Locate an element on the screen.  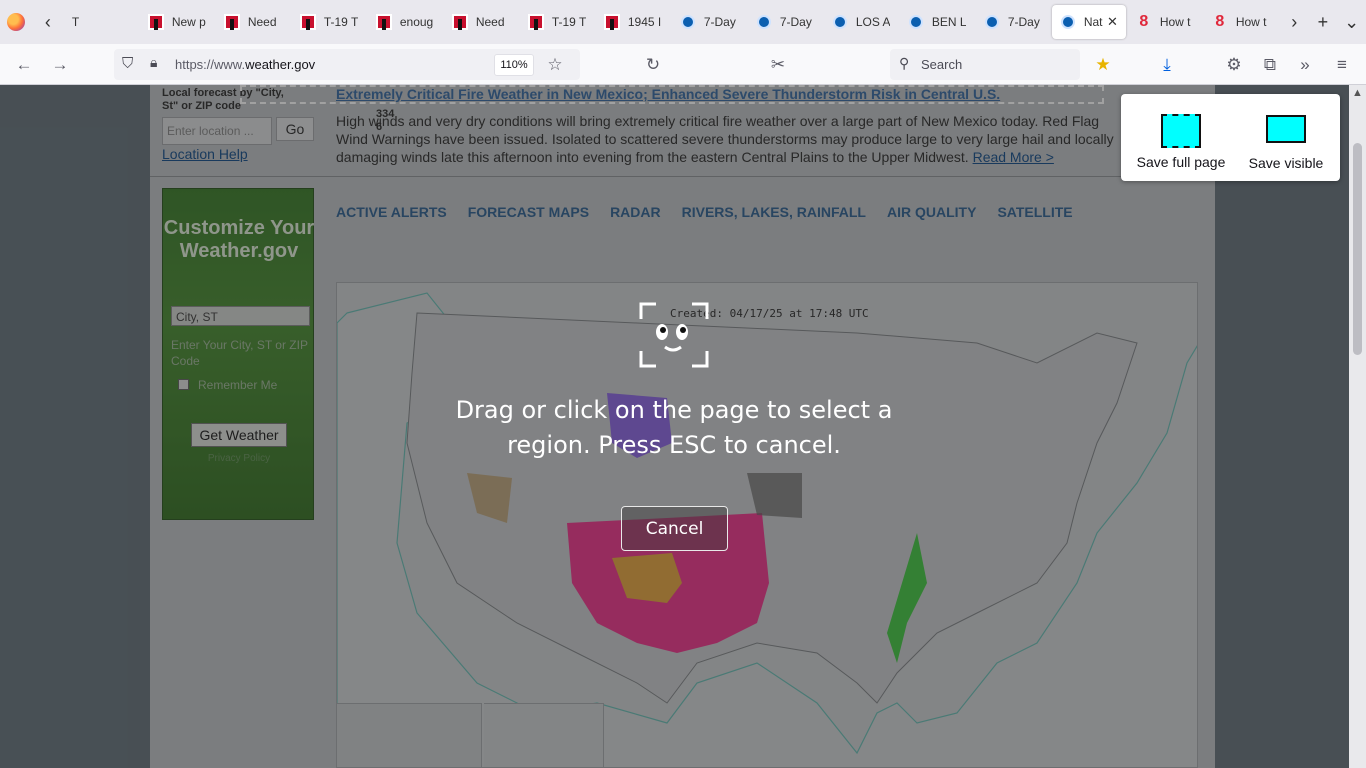
reload-icon: ↻ is located at coordinates (653, 65).